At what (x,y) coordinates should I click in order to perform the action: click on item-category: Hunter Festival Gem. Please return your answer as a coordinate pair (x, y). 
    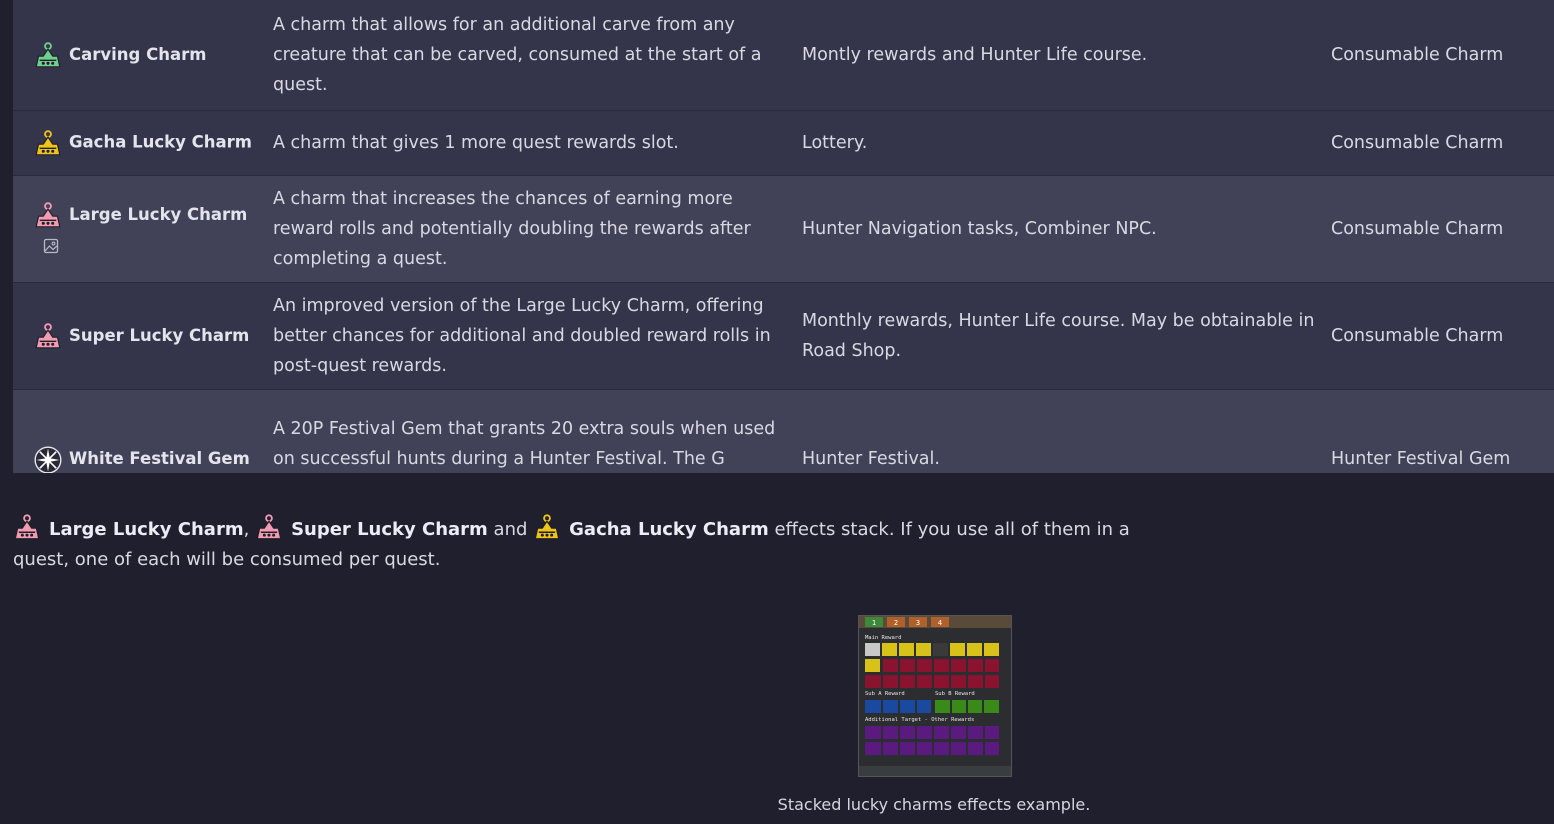
    Looking at the image, I should click on (1421, 459).